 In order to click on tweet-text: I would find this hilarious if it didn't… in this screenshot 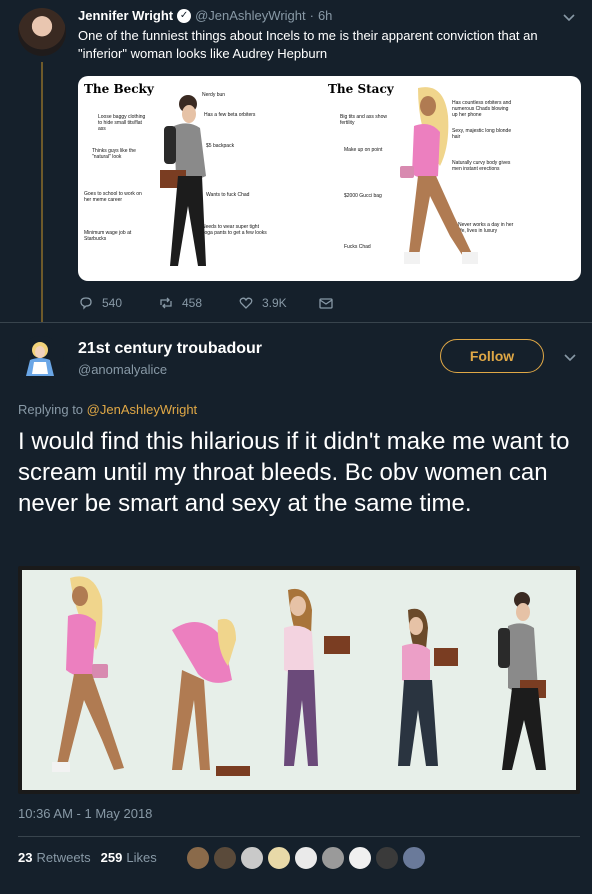, I will do `click(294, 472)`.